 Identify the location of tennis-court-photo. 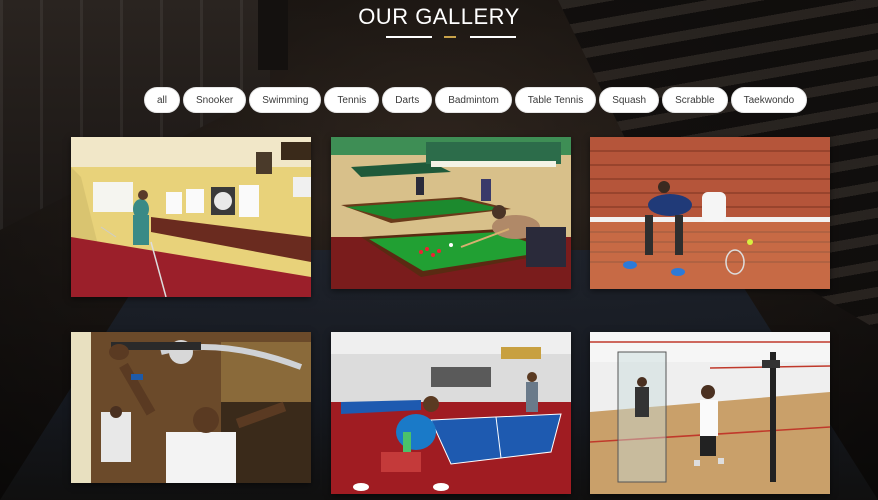
(710, 213).